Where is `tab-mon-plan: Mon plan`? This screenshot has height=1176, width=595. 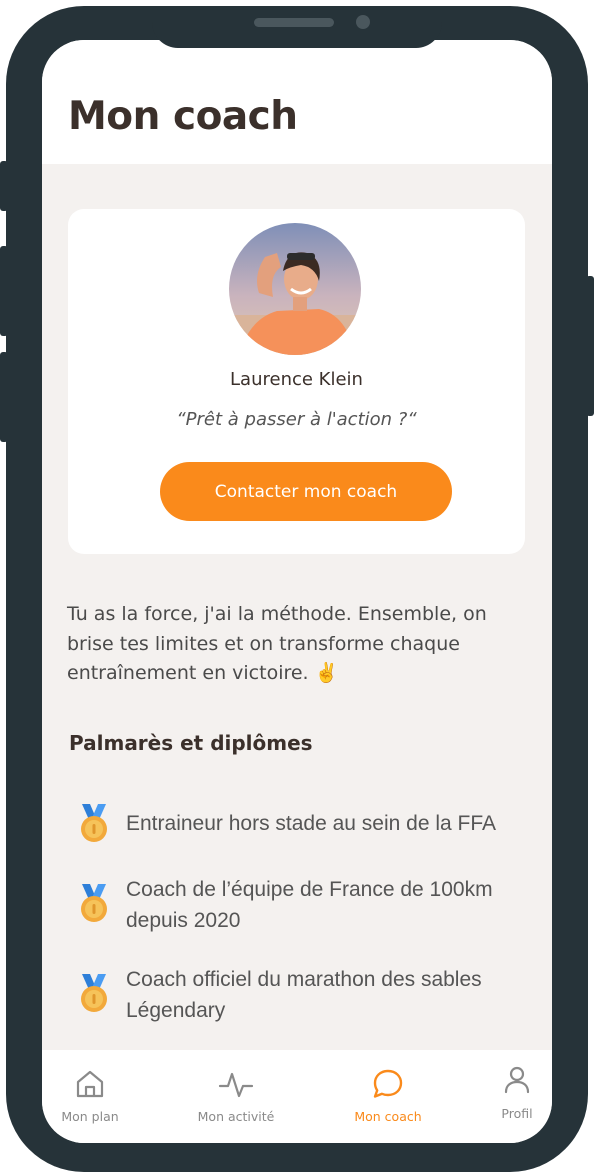
tab-mon-plan: Mon plan is located at coordinates (98, 1096).